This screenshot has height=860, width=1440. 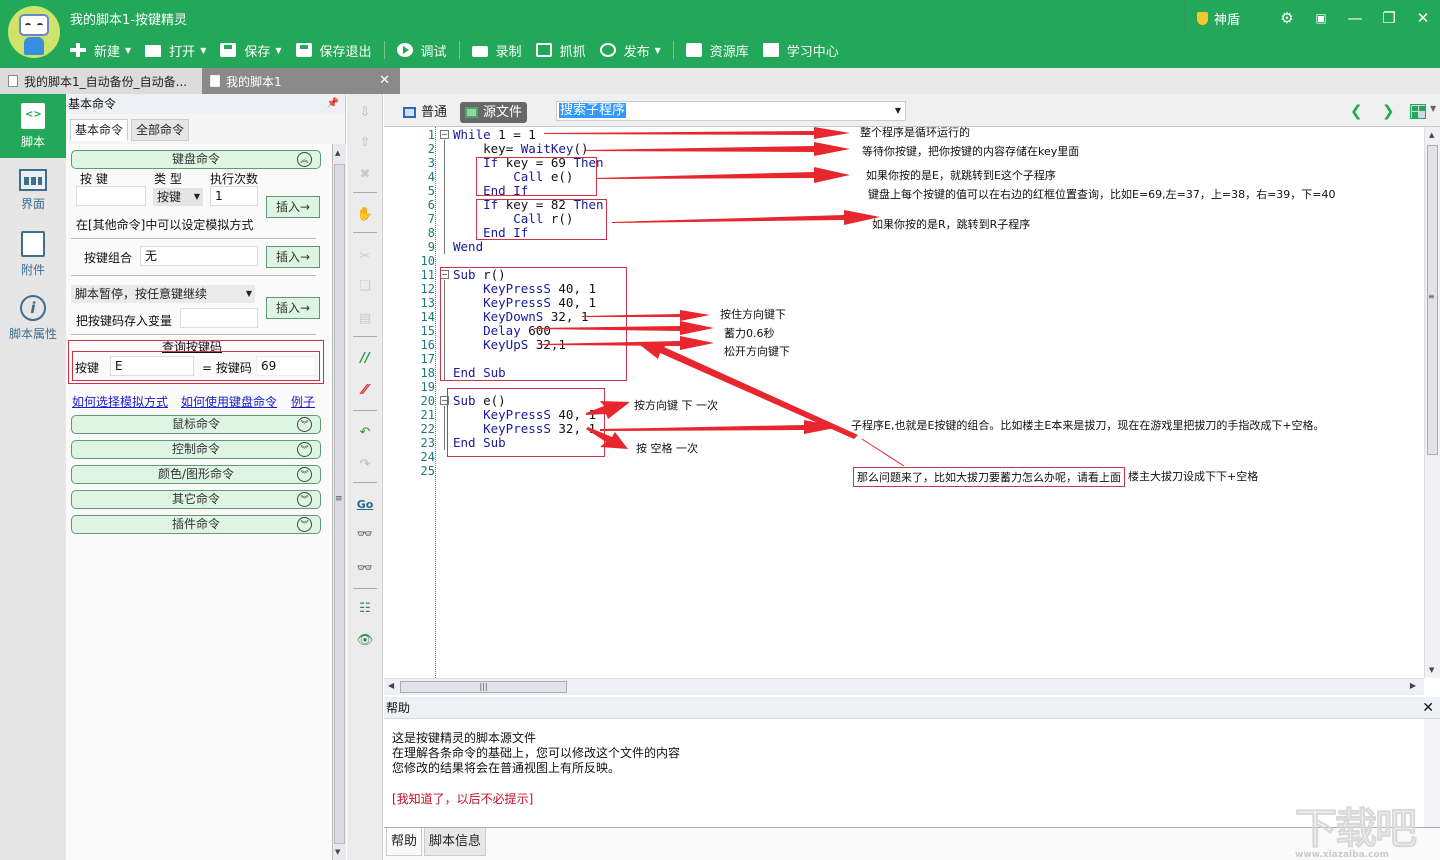 I want to click on save-exit-button: 保存退出, so click(x=333, y=50).